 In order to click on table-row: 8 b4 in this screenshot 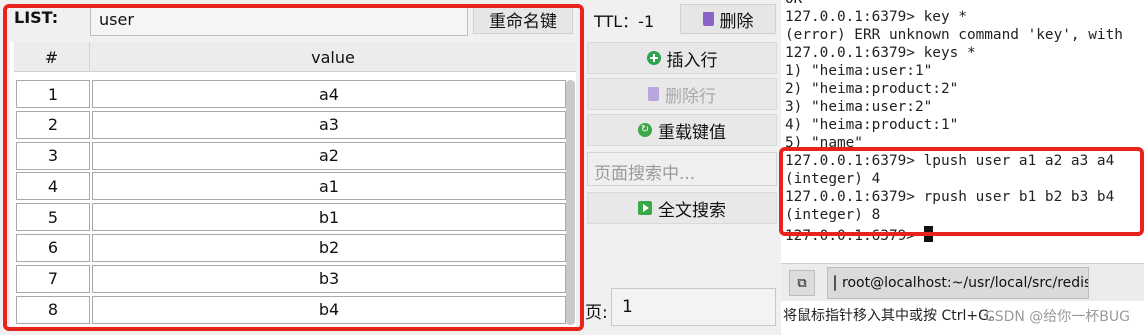, I will do `click(291, 309)`.